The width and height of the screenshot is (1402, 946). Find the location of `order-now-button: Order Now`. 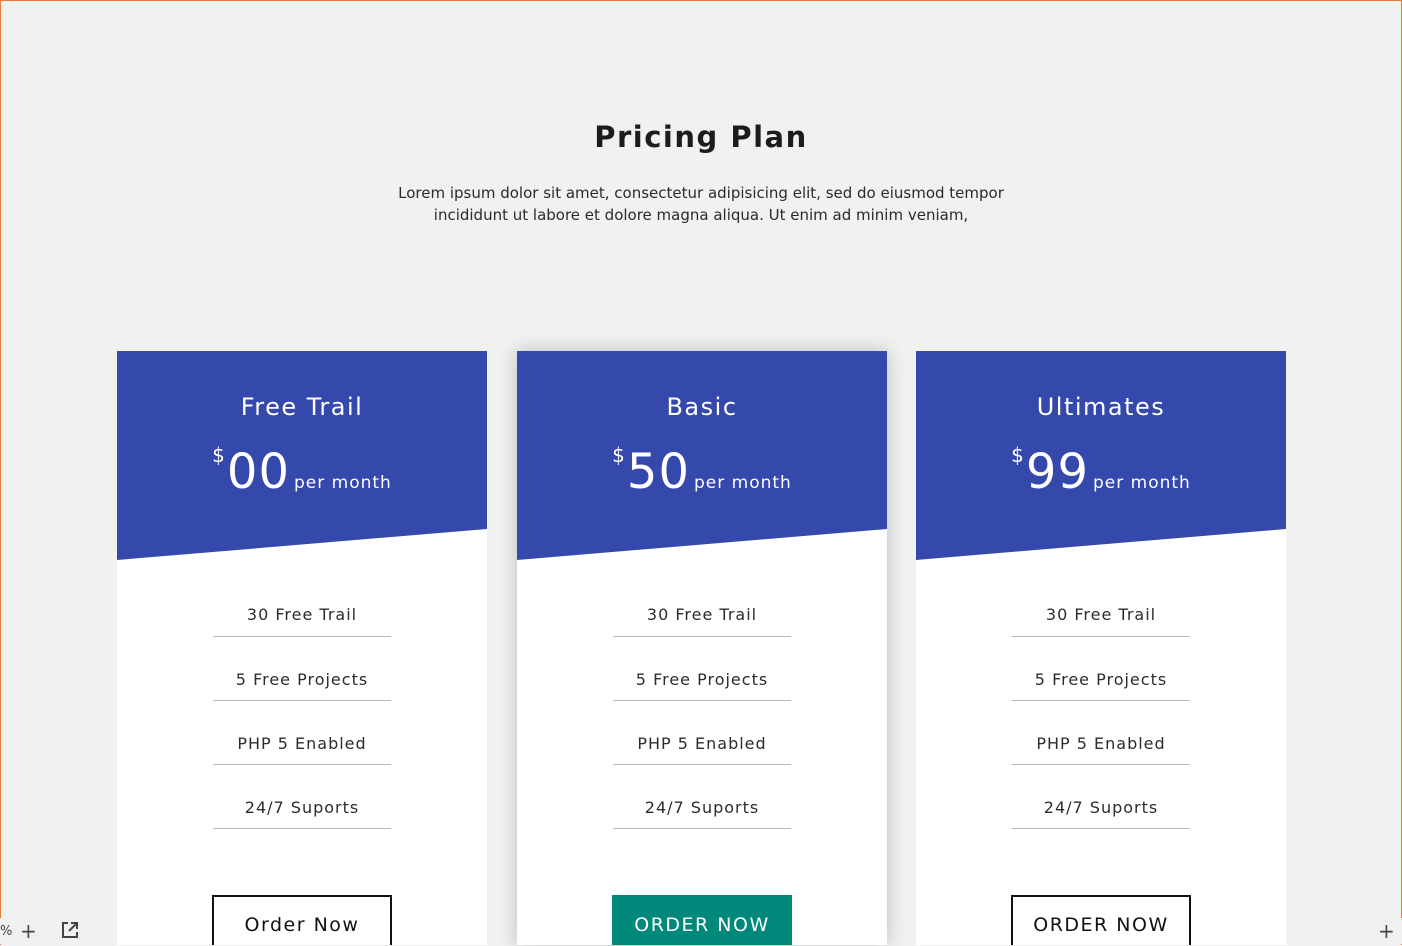

order-now-button: Order Now is located at coordinates (302, 920).